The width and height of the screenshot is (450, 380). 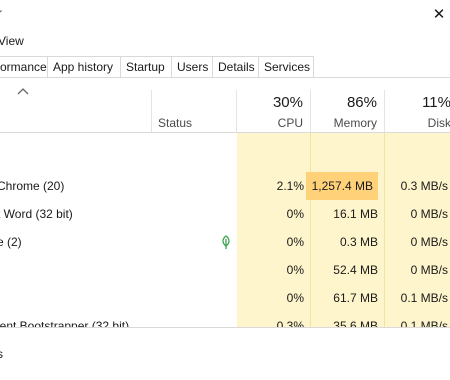 I want to click on tab-users: Users, so click(x=193, y=66).